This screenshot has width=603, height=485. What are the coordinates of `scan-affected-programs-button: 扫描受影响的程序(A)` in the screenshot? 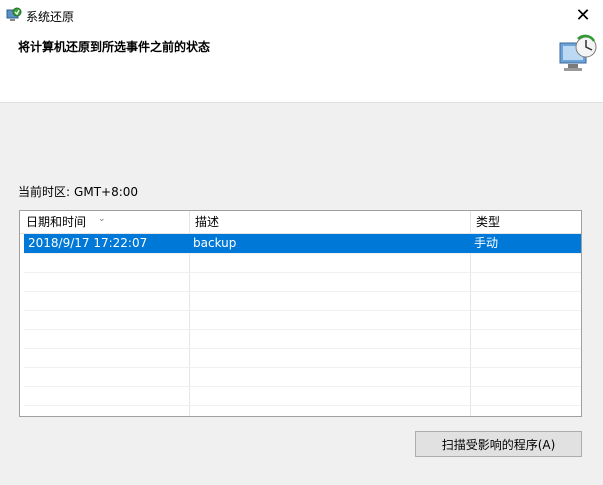 It's located at (498, 444).